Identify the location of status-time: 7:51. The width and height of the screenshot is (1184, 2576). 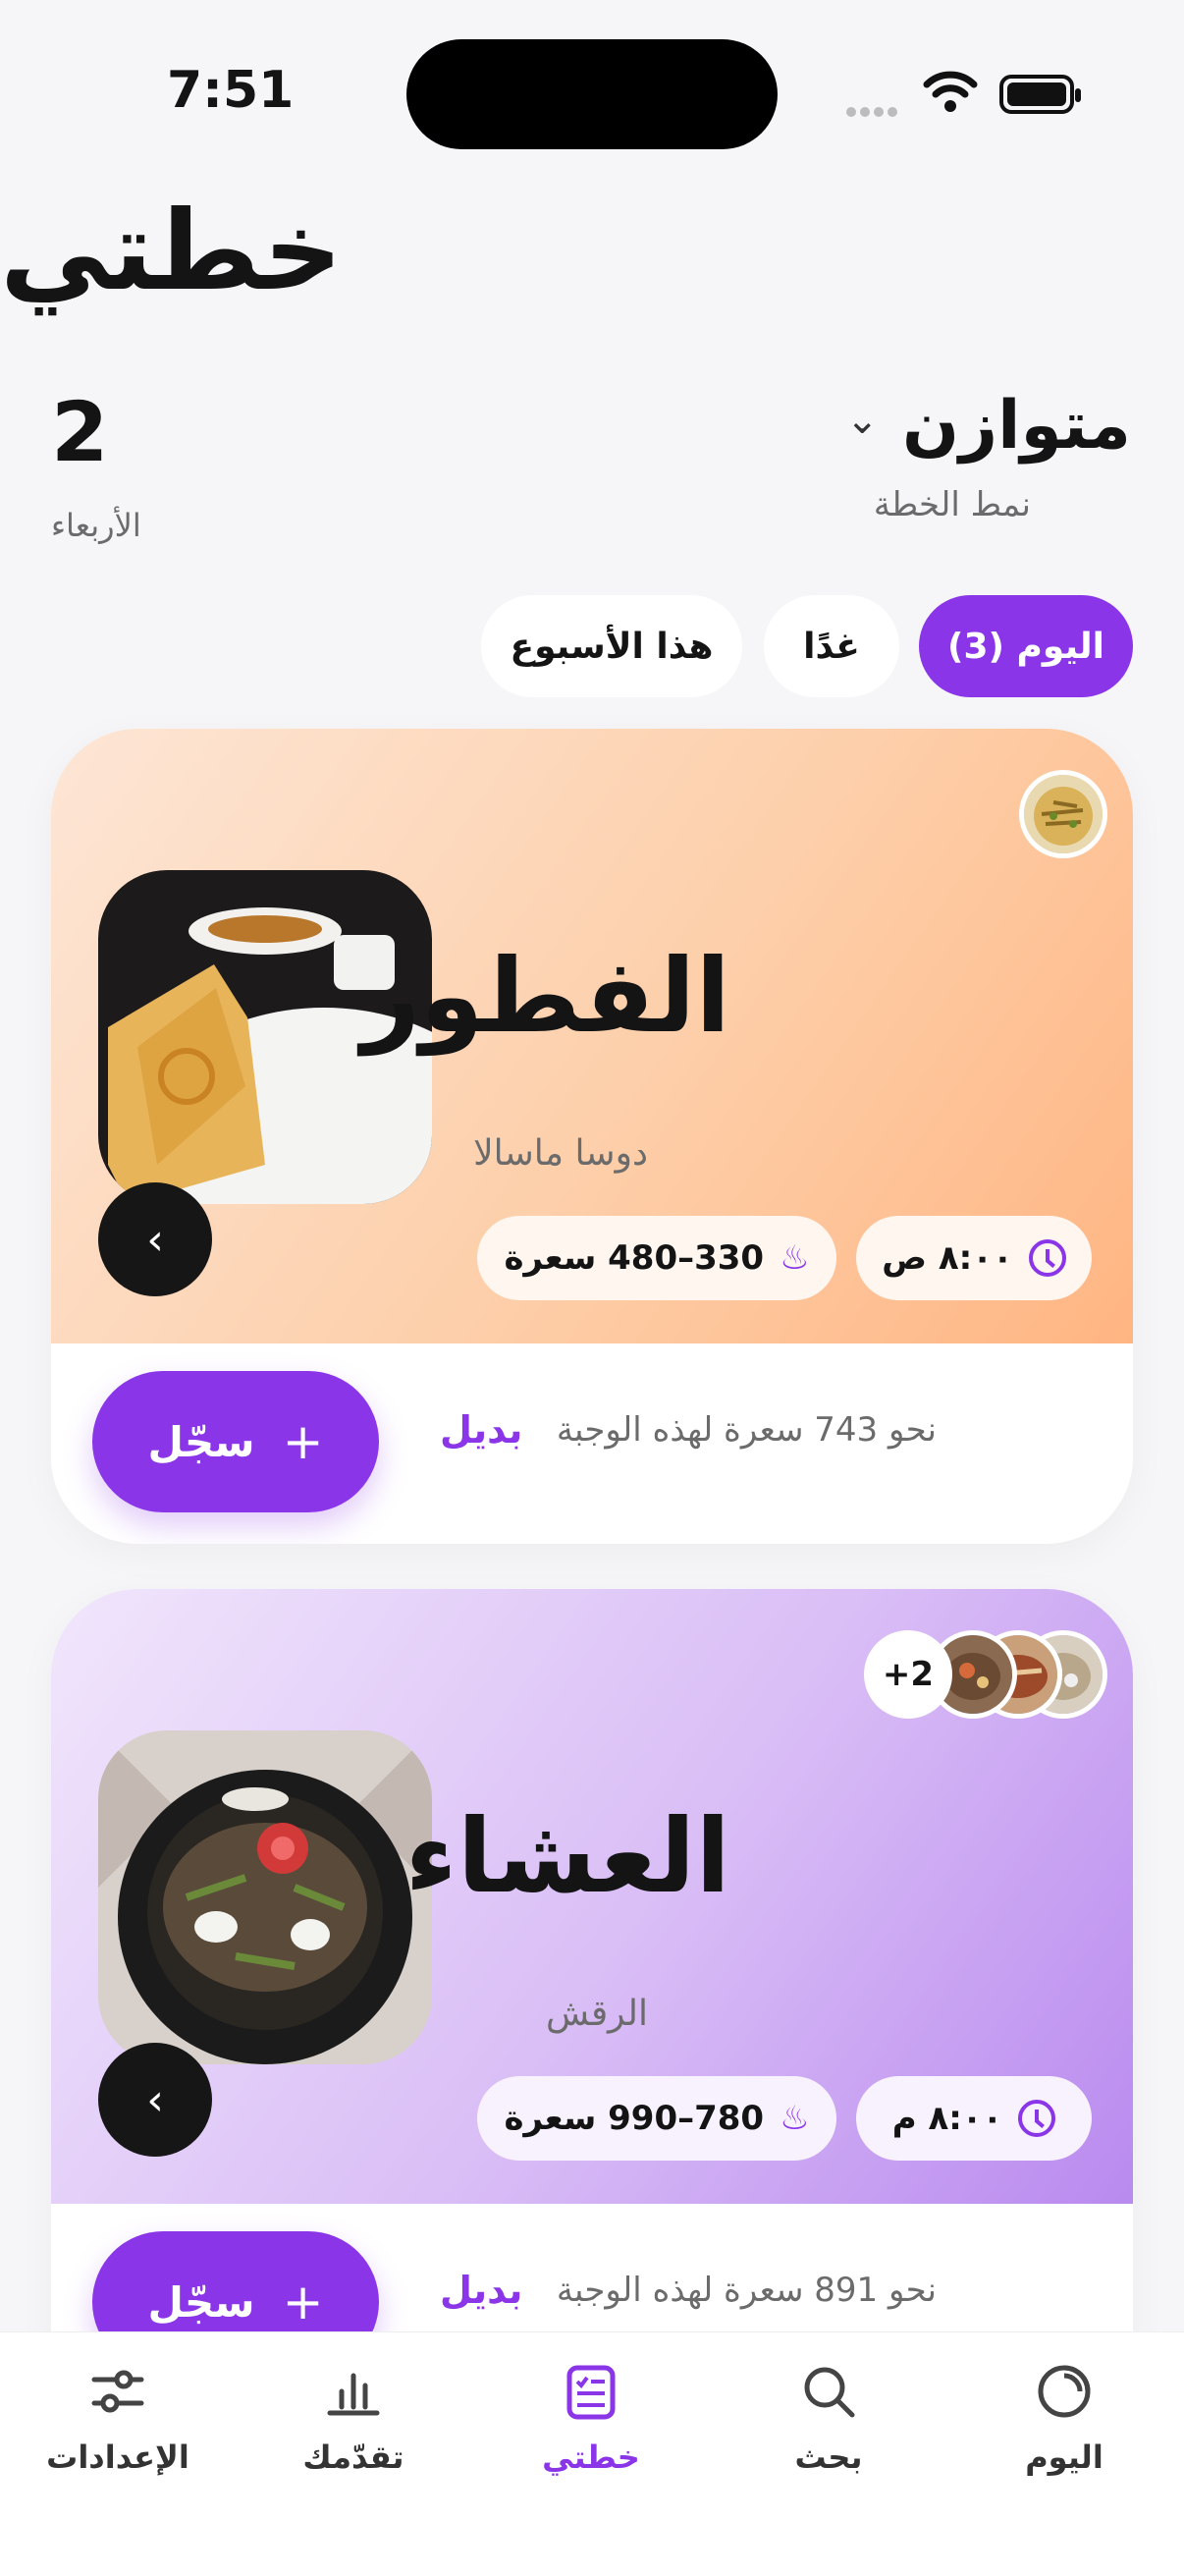
(231, 90).